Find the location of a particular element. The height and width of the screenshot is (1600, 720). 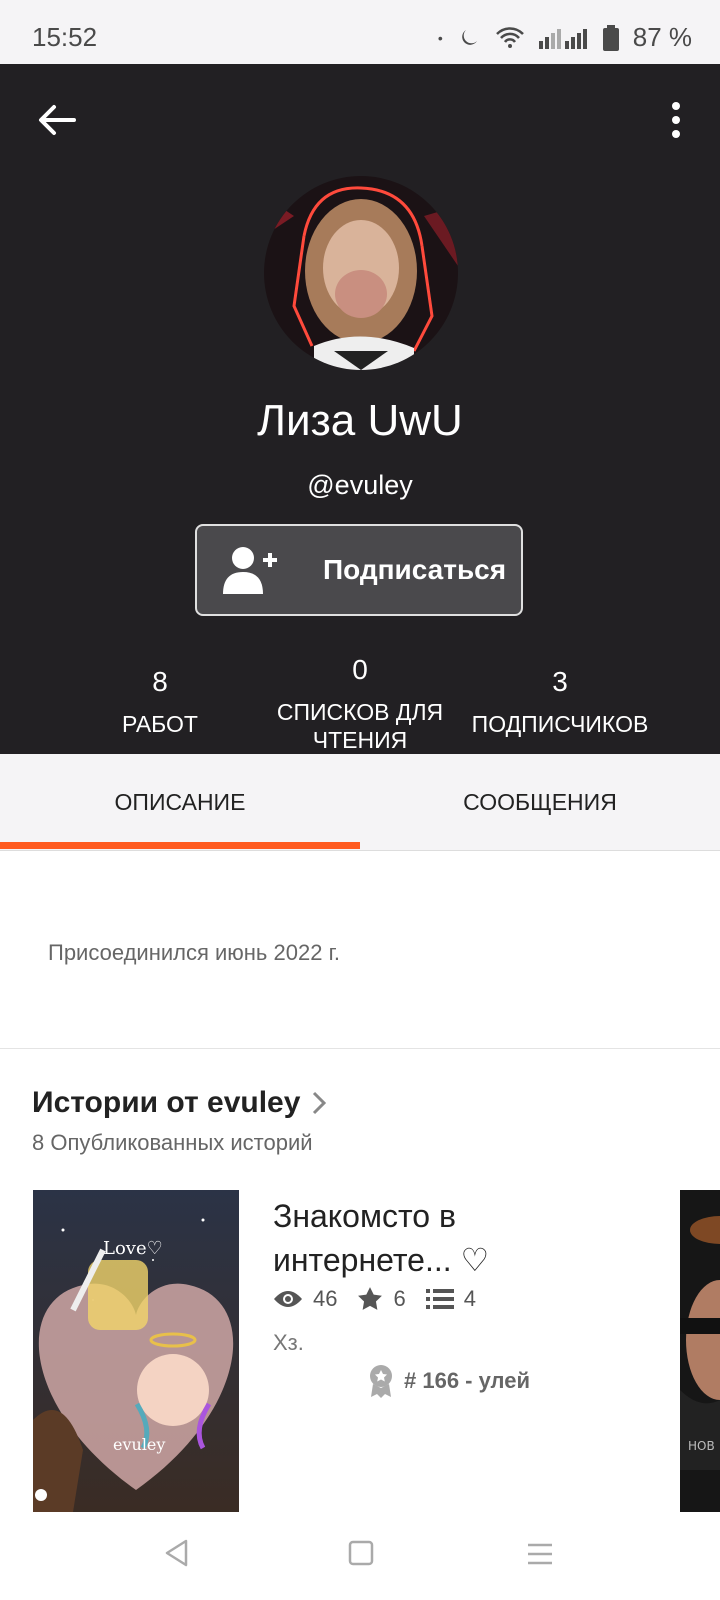

do-not-disturb-icon is located at coordinates (469, 37).